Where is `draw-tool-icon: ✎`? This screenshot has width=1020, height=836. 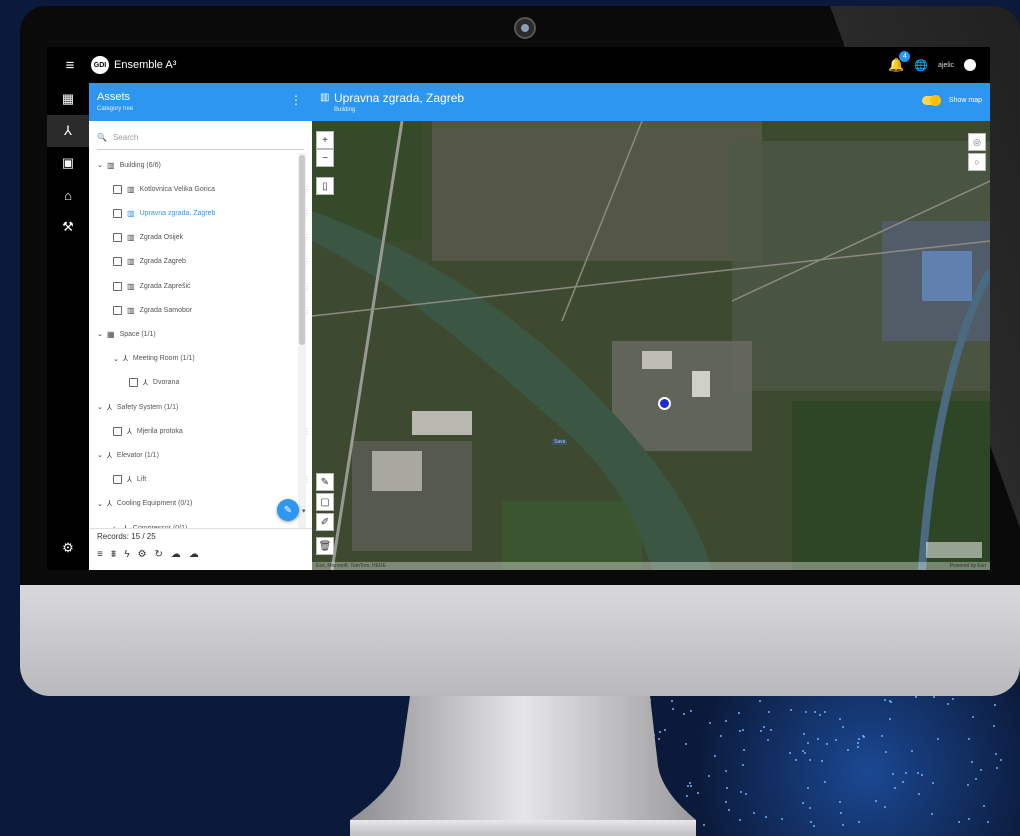 draw-tool-icon: ✎ is located at coordinates (325, 482).